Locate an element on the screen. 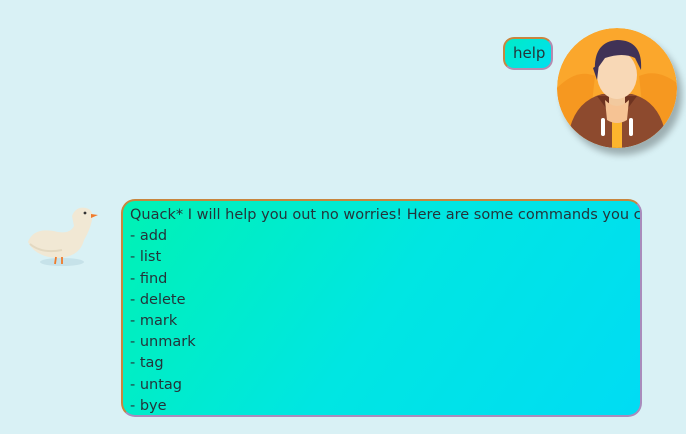 The image size is (686, 434). command-item-tag: - tag is located at coordinates (147, 363).